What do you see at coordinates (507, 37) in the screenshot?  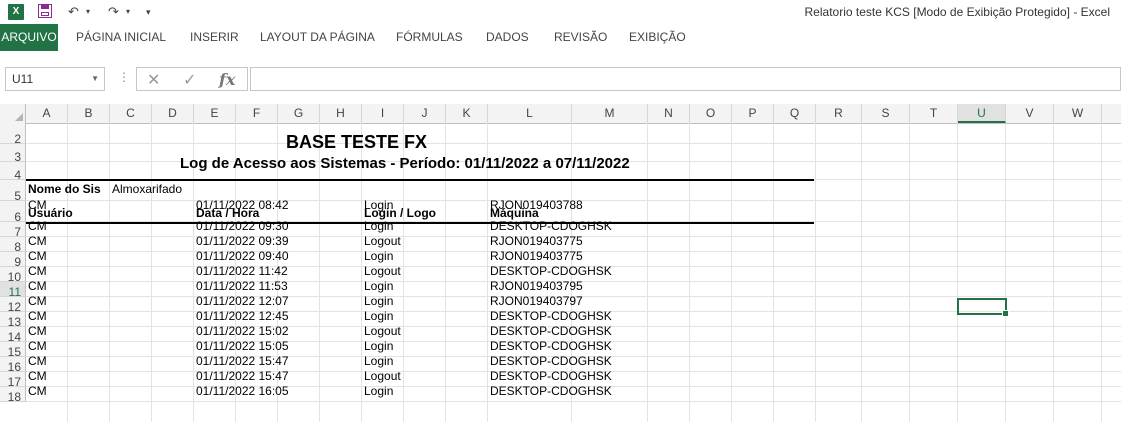 I see `tab-dados: DADOS` at bounding box center [507, 37].